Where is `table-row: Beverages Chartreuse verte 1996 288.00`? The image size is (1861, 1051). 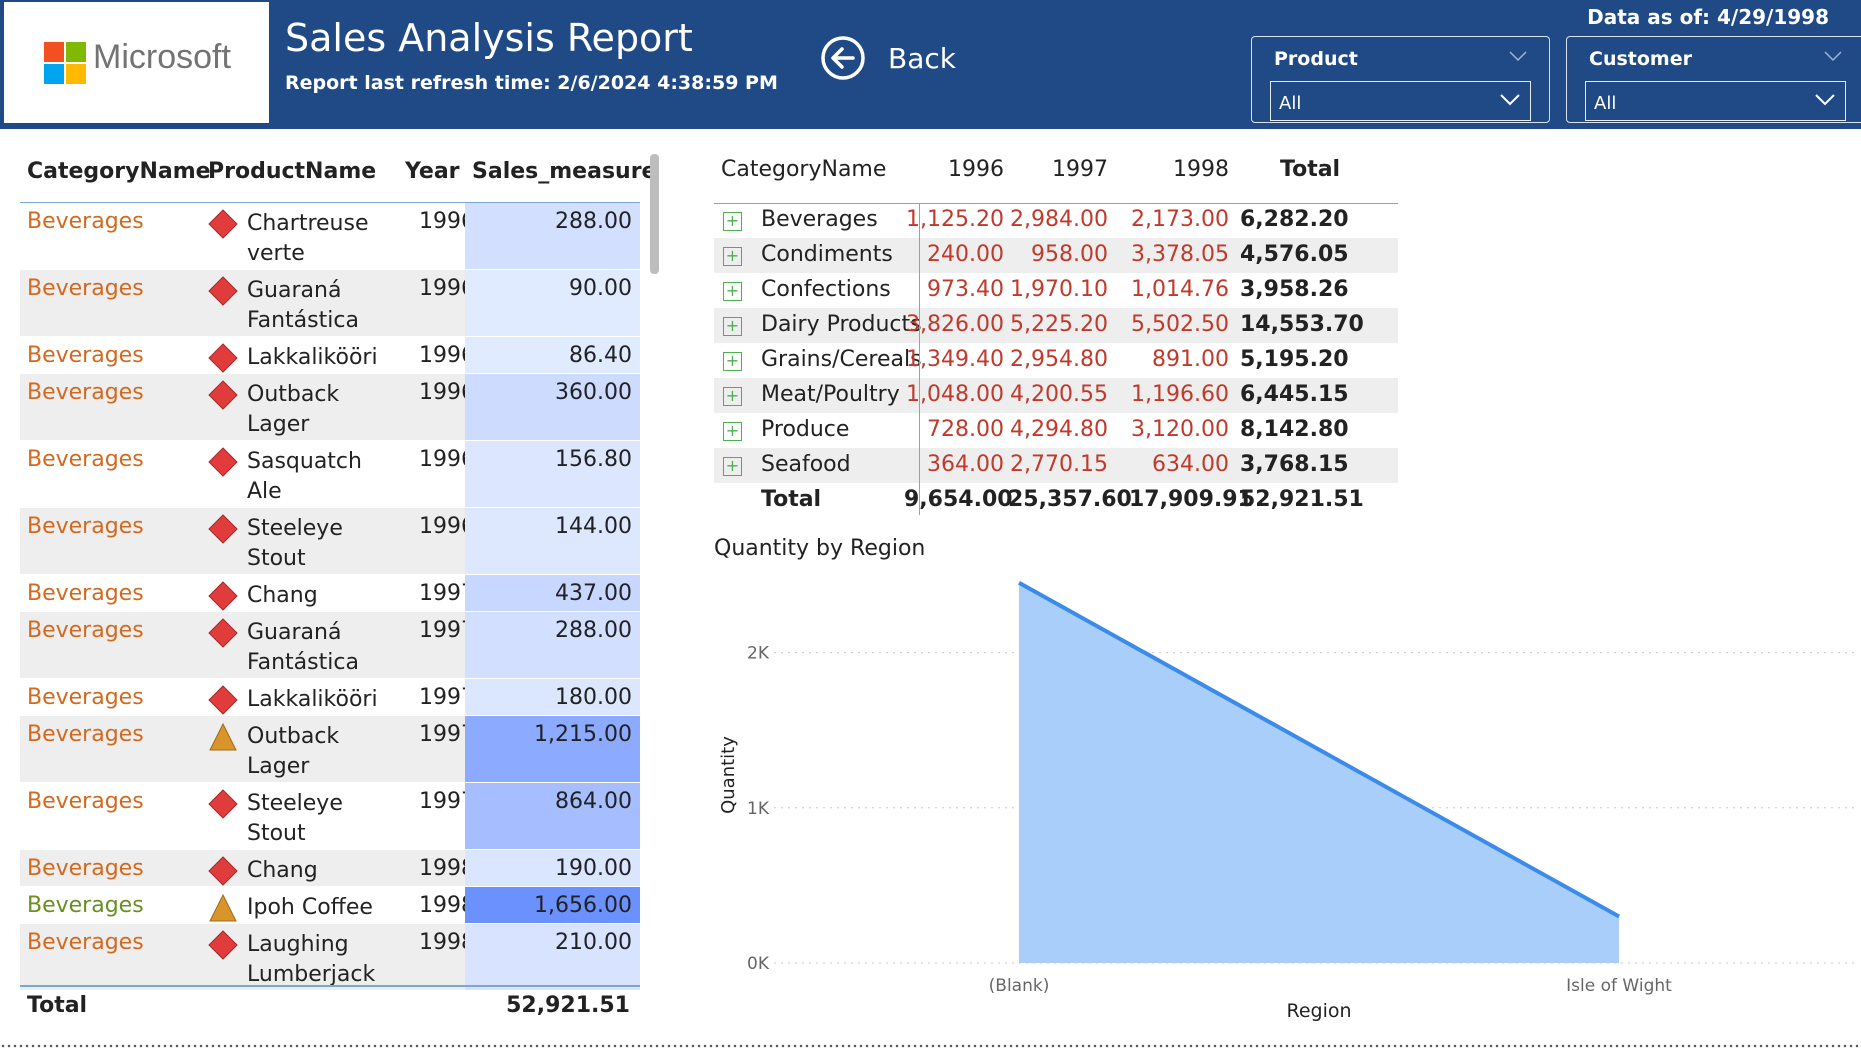 table-row: Beverages Chartreuse verte 1996 288.00 is located at coordinates (330, 236).